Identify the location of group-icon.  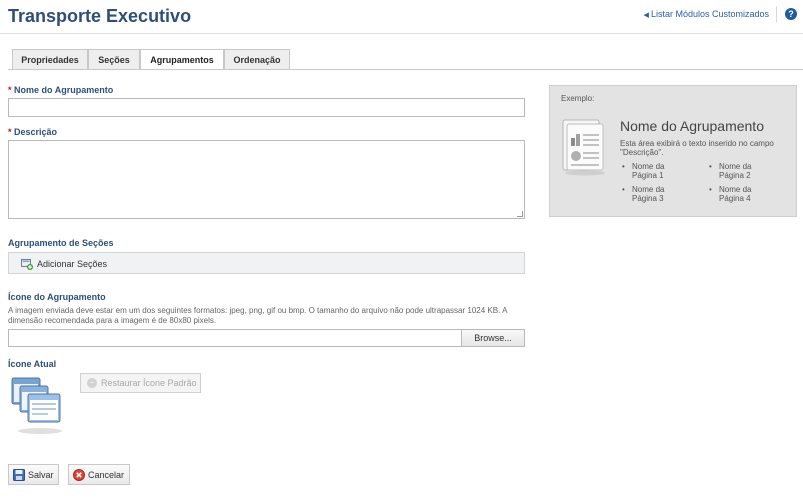
(38, 406).